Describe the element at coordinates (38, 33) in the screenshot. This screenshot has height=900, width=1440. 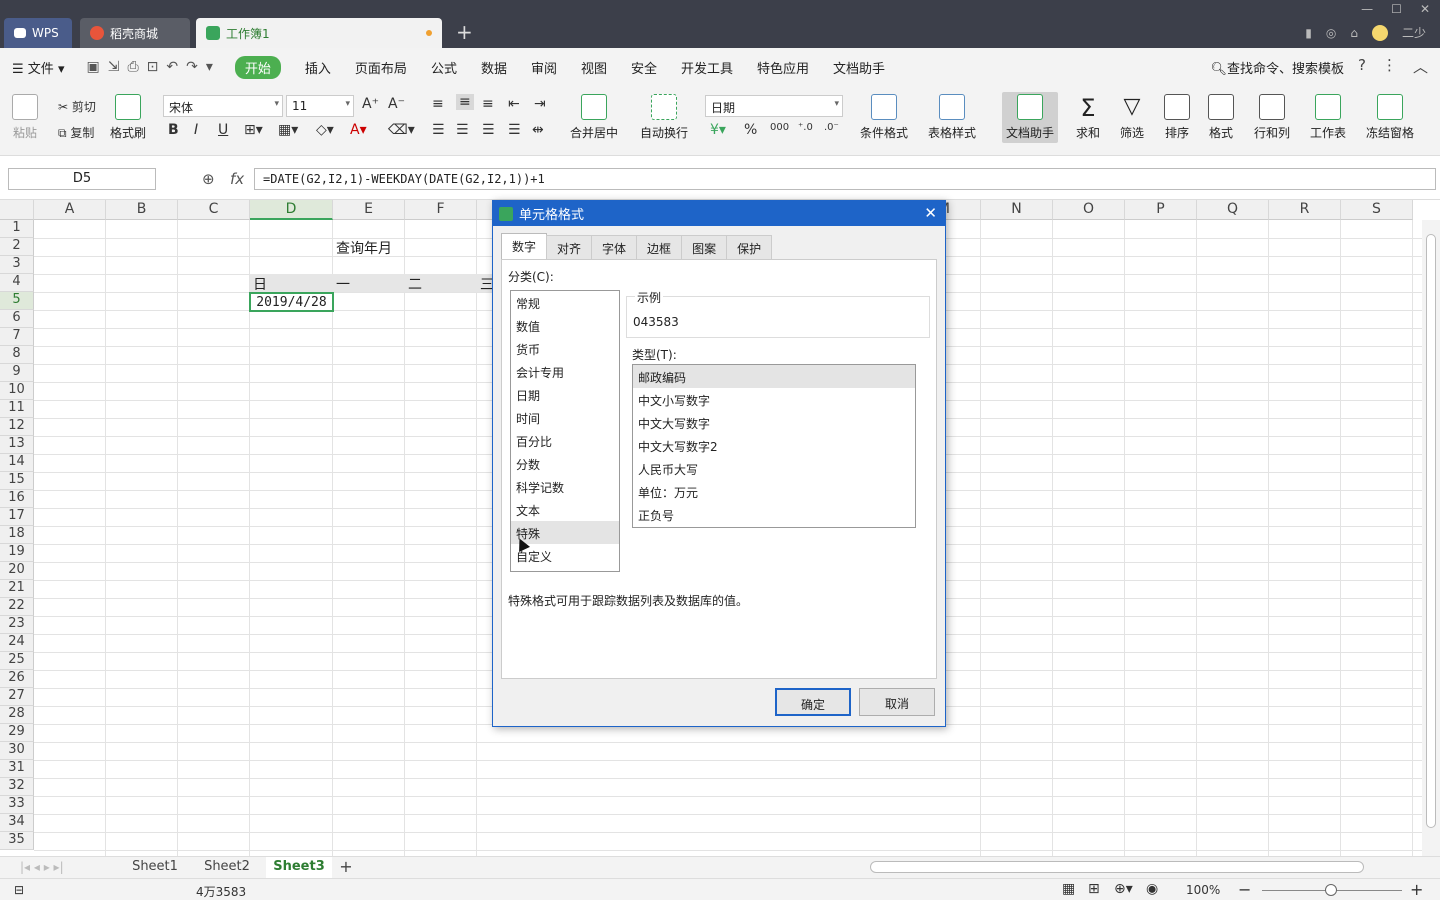
I see `tab-wps: WPS` at that location.